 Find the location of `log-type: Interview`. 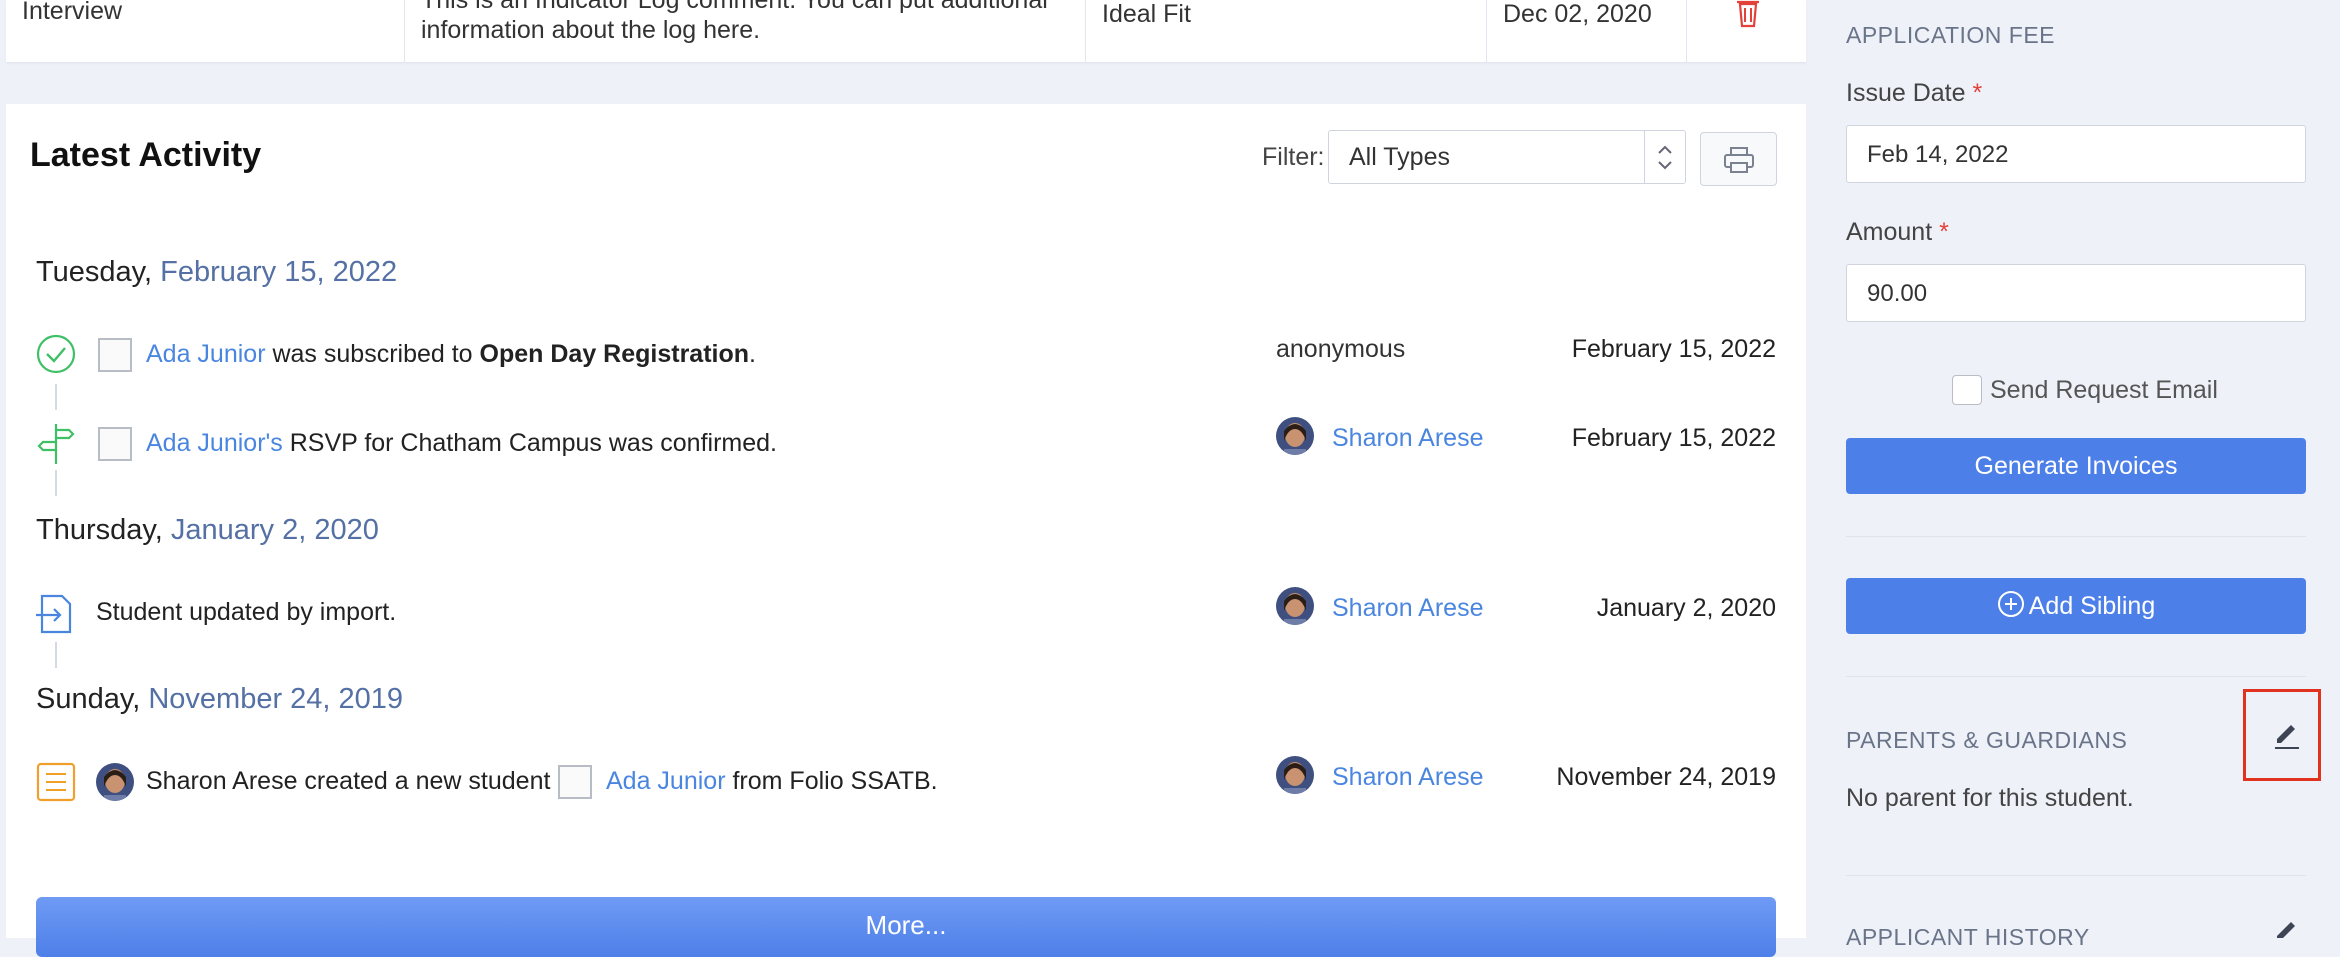

log-type: Interview is located at coordinates (72, 12).